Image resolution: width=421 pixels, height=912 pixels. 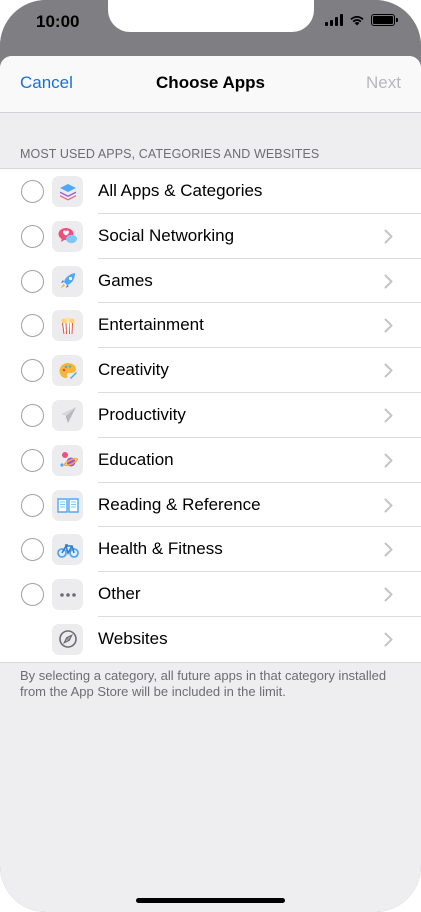 I want to click on category-label: Reading & Reference, so click(x=179, y=504).